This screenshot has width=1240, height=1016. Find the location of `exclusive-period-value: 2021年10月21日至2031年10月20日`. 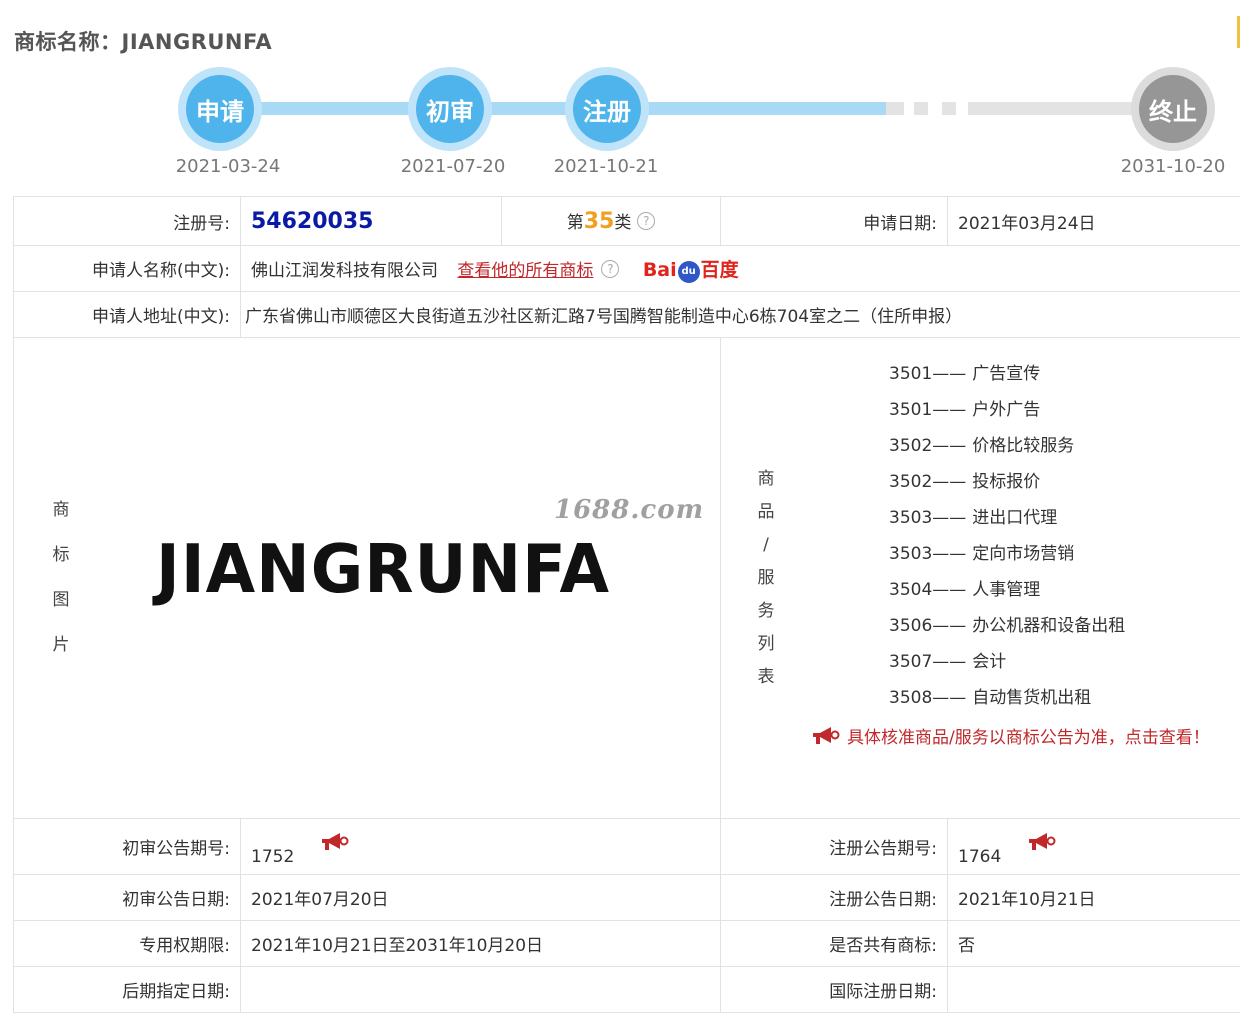

exclusive-period-value: 2021年10月21日至2031年10月20日 is located at coordinates (480, 943).